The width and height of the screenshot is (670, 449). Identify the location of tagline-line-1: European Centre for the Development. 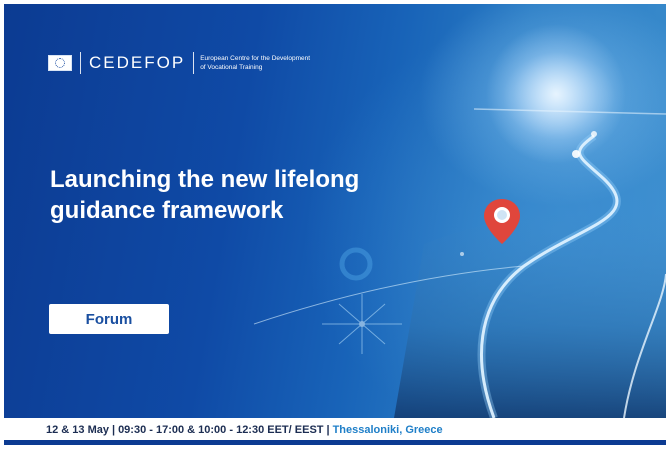
(255, 58).